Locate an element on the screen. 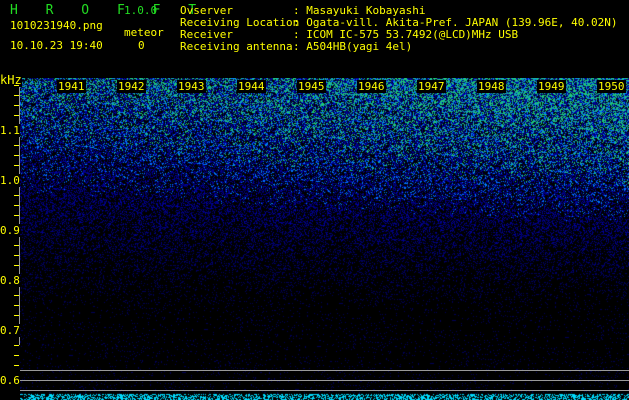 This screenshot has height=400, width=629. minute-label: 1941 is located at coordinates (71, 86).